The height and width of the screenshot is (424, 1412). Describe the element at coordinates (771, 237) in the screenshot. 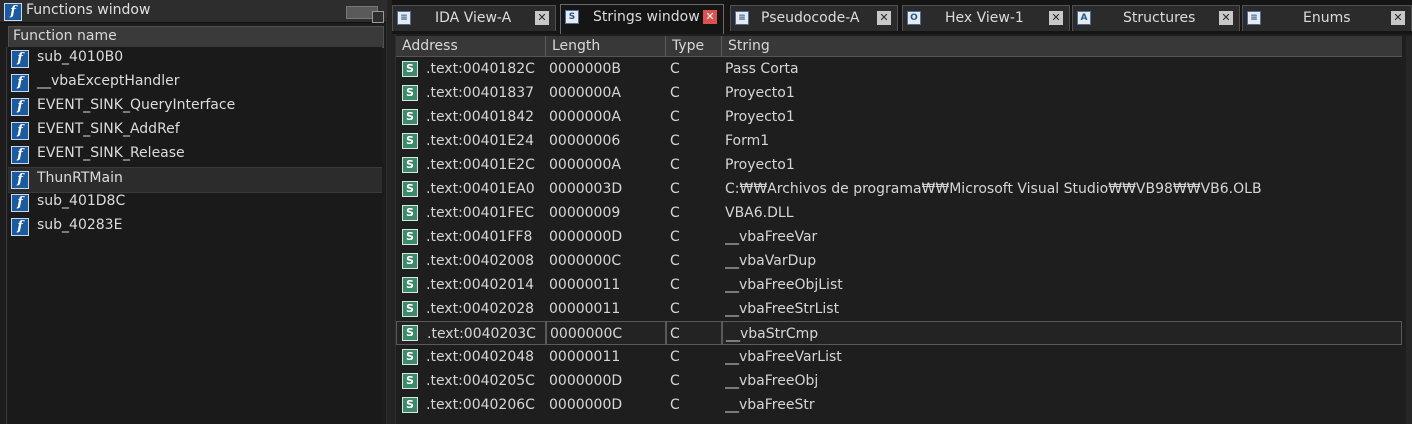

I see `cell-string: __vbaFreeVar` at that location.